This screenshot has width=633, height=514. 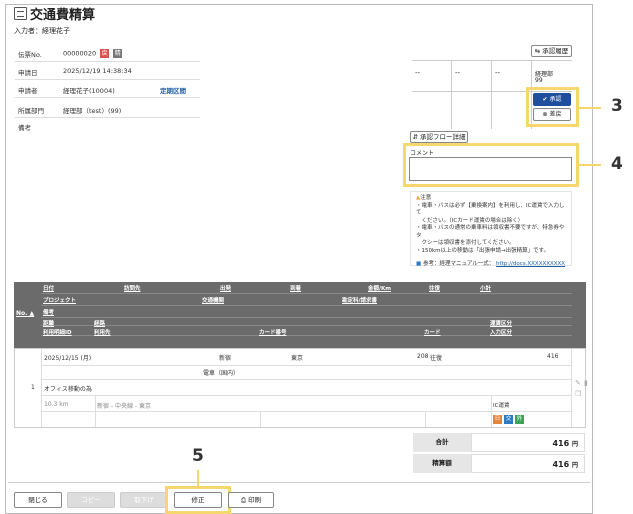 What do you see at coordinates (173, 90) in the screenshot?
I see `teiki-link: 定期区間` at bounding box center [173, 90].